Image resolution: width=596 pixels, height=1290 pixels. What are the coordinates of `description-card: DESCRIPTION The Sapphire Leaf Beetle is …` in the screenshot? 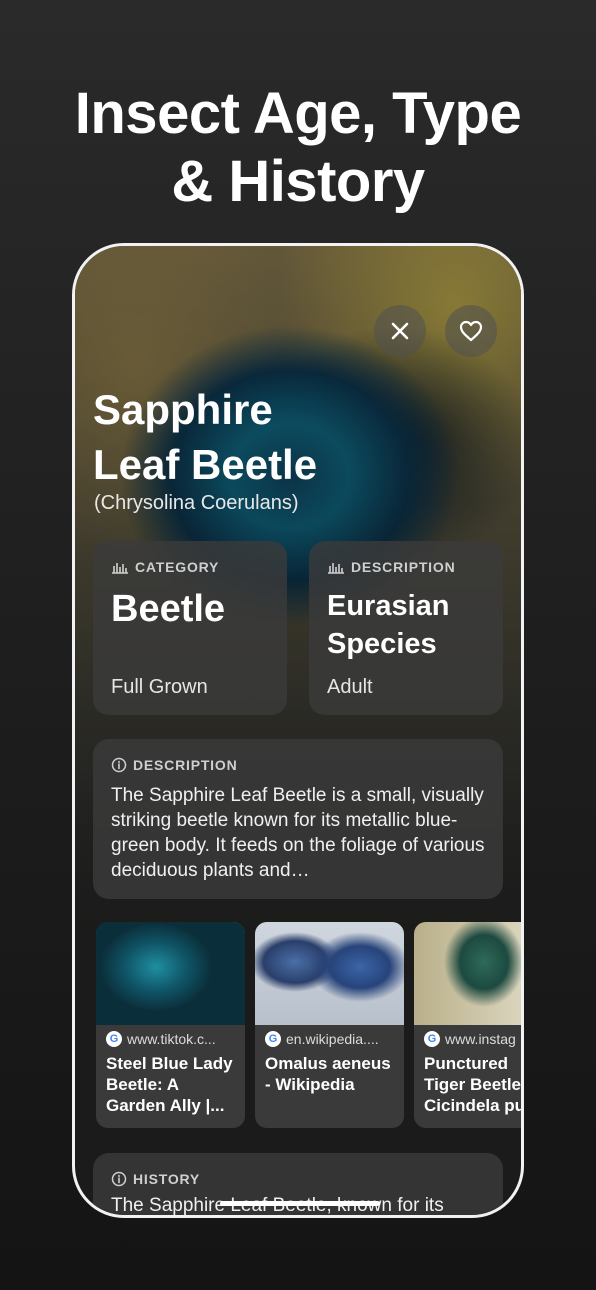 It's located at (298, 819).